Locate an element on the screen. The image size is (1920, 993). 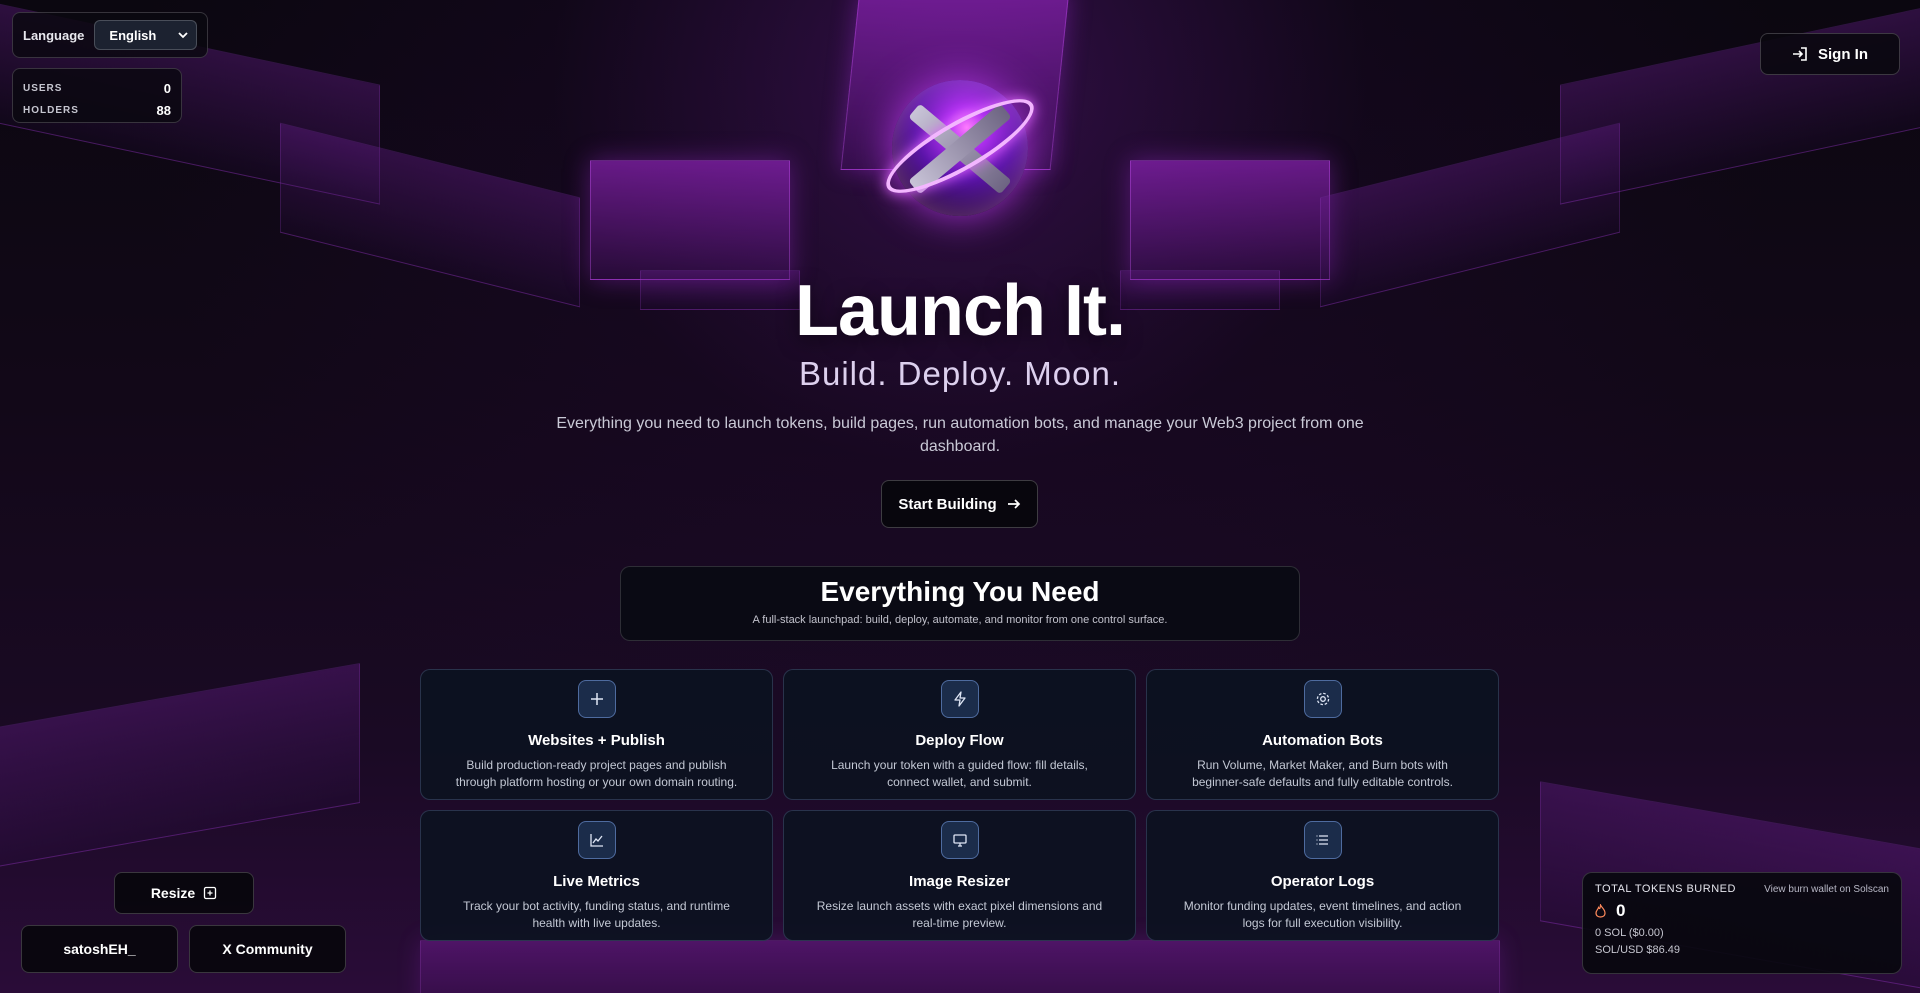
feature-title: Live Metrics is located at coordinates (596, 881).